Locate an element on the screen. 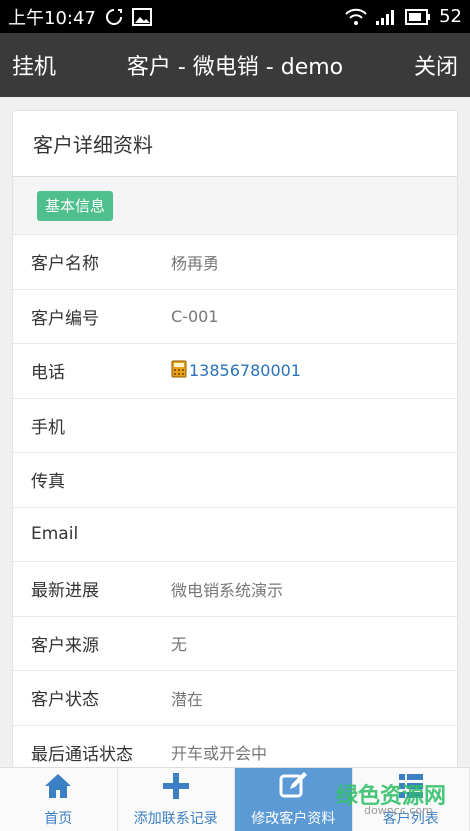  row-label: 客户来源 is located at coordinates (65, 645).